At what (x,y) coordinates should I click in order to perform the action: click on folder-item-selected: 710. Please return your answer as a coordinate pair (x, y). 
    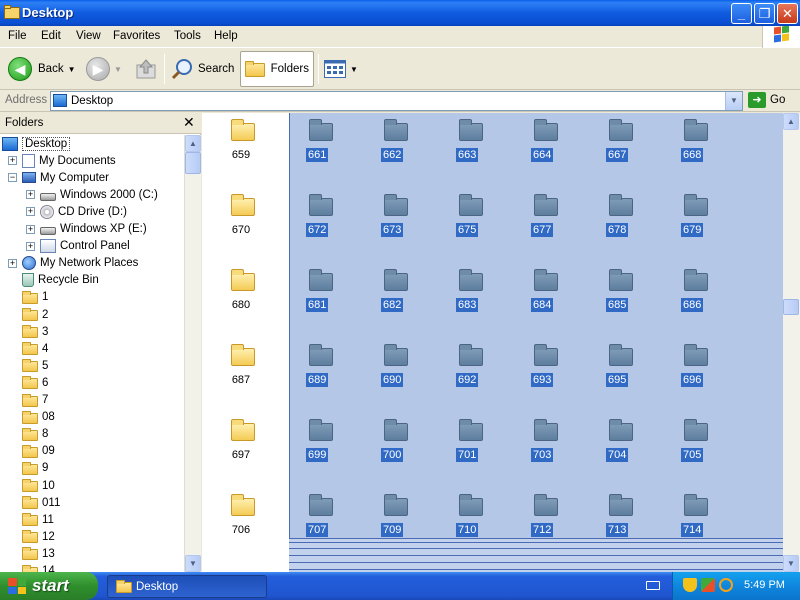
    Looking at the image, I should click on (467, 523).